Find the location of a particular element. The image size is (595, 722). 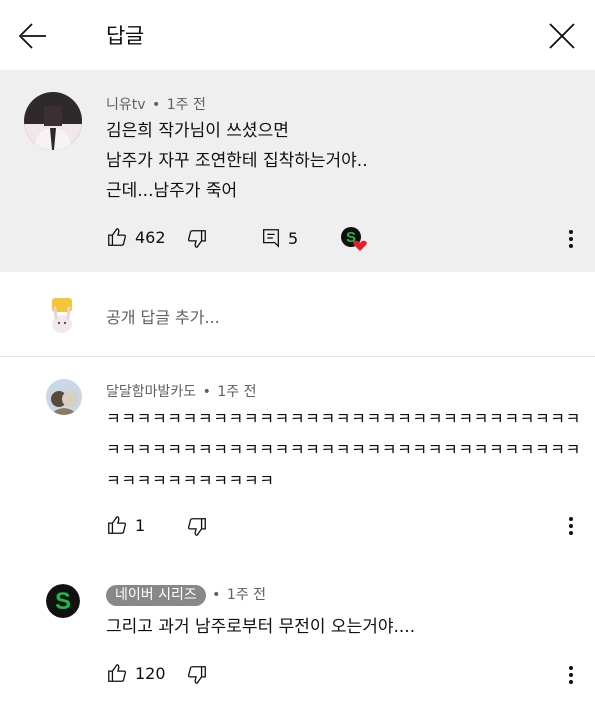

reply-count: 5 is located at coordinates (293, 238).